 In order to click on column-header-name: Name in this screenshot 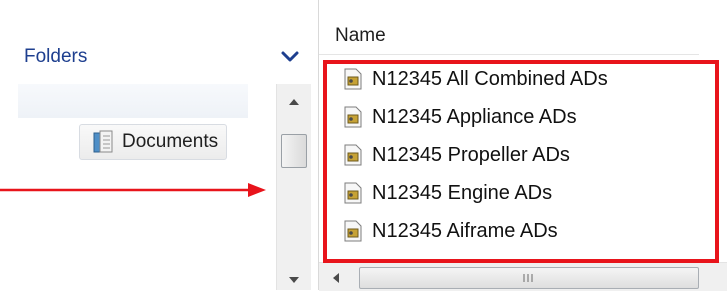, I will do `click(509, 37)`.